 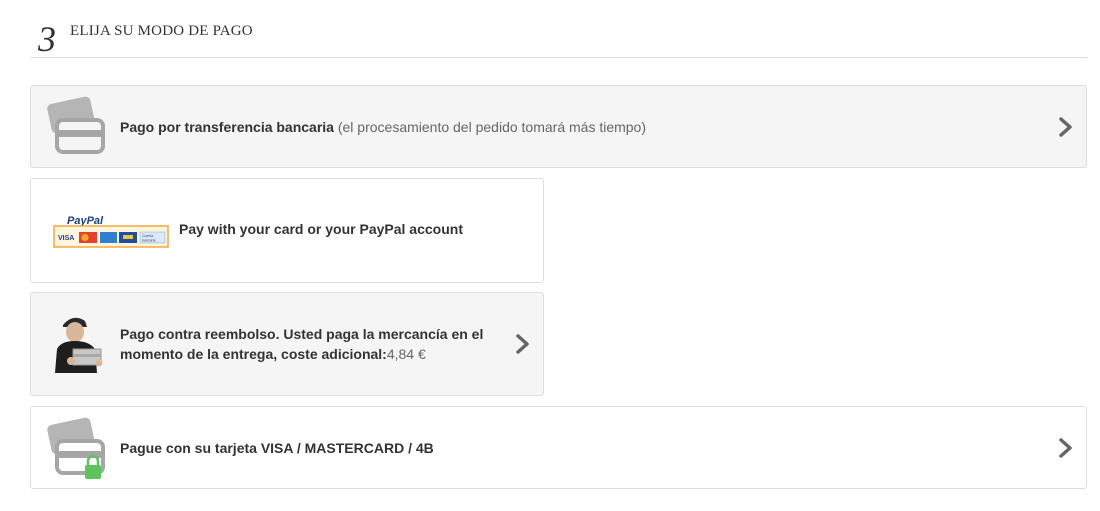 I want to click on delivery-man-icon, so click(x=78, y=342).